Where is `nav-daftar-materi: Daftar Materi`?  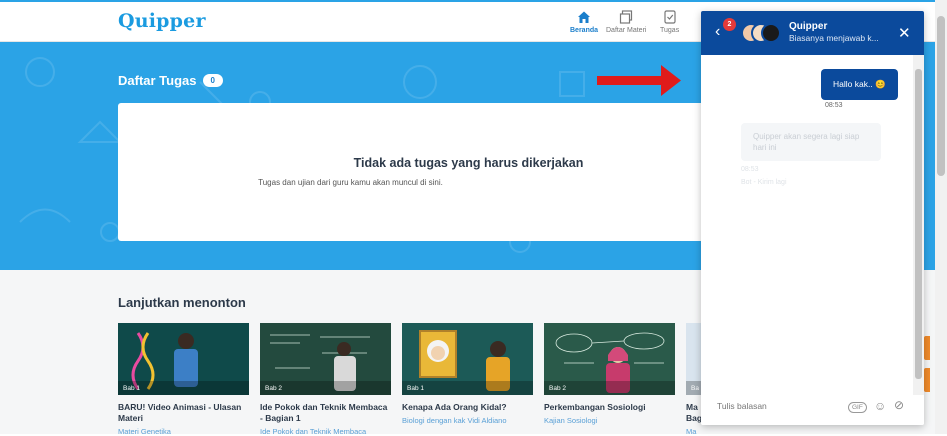
nav-daftar-materi: Daftar Materi is located at coordinates (626, 22).